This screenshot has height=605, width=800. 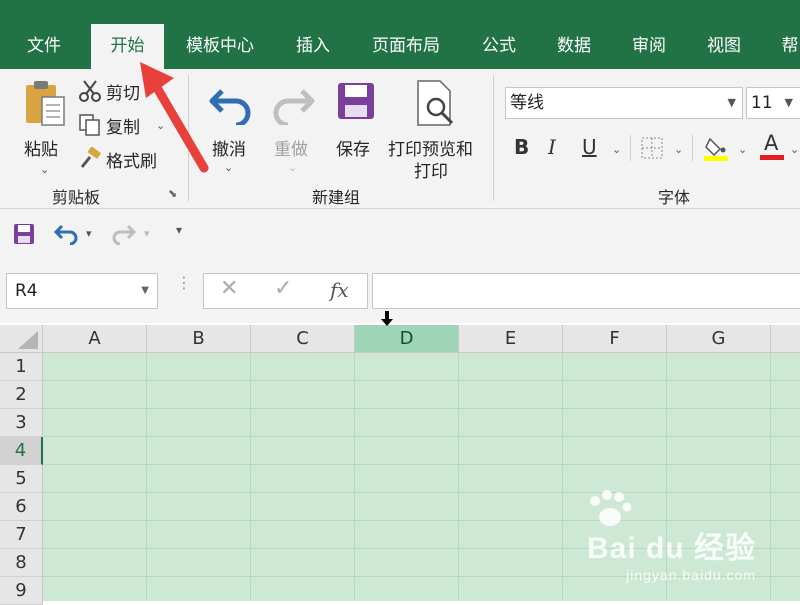 I want to click on watermark-url: jingyan.baidu.com, so click(x=691, y=575).